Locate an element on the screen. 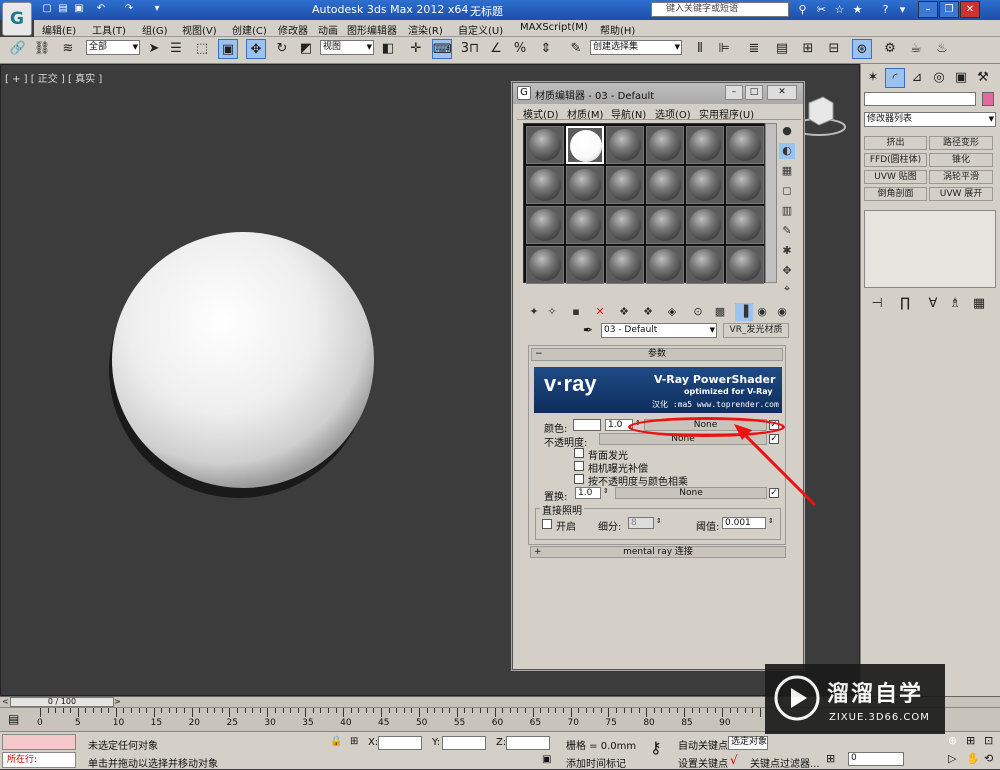 The width and height of the screenshot is (1000, 770). sphere-object is located at coordinates (241, 365).